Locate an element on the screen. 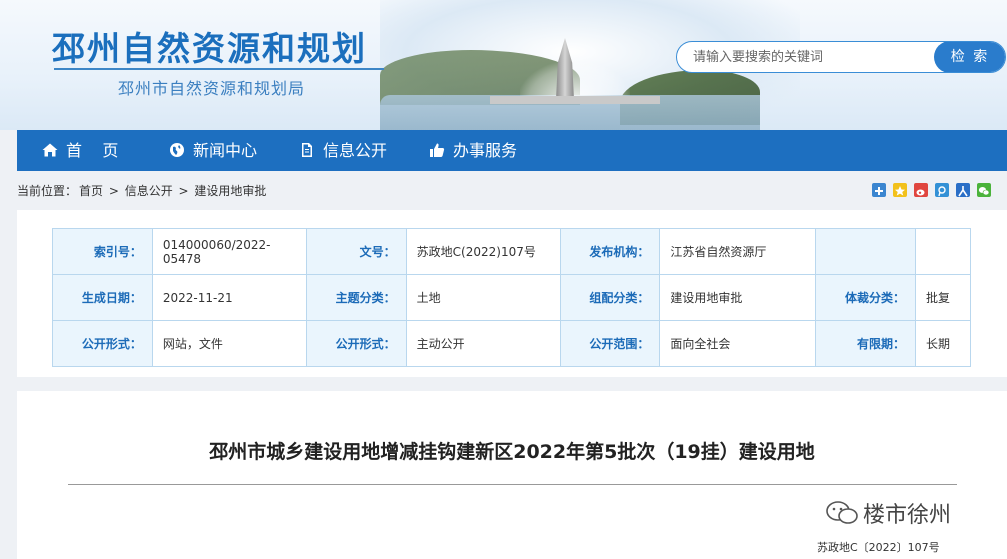  qzone-icon is located at coordinates (900, 190).